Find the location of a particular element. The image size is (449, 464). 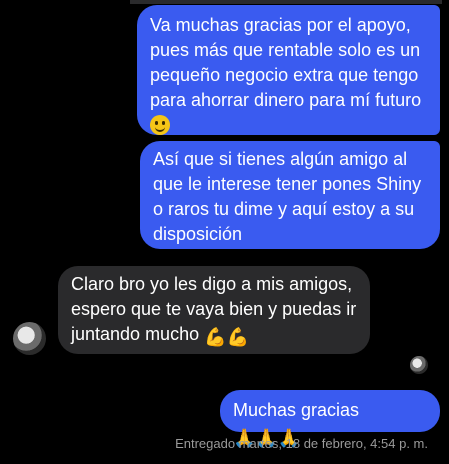

outgoing-message-bubble: Muchas gracias 🙏🙏🙏 is located at coordinates (330, 419).